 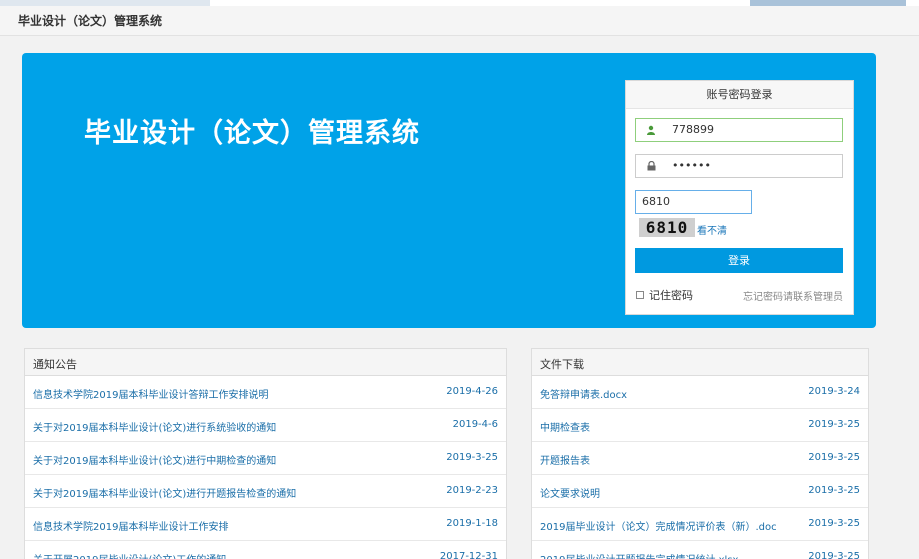 What do you see at coordinates (640, 295) in the screenshot?
I see `remember-checkbox` at bounding box center [640, 295].